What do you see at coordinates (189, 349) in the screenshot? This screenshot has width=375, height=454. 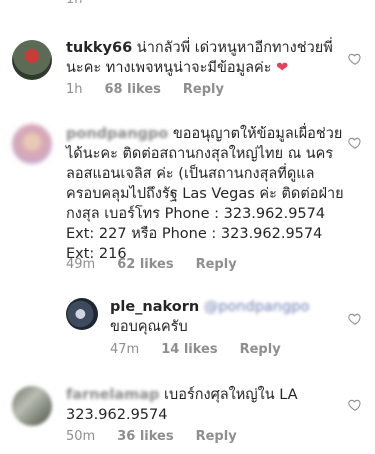 I see `comment-likes: 14 likes` at bounding box center [189, 349].